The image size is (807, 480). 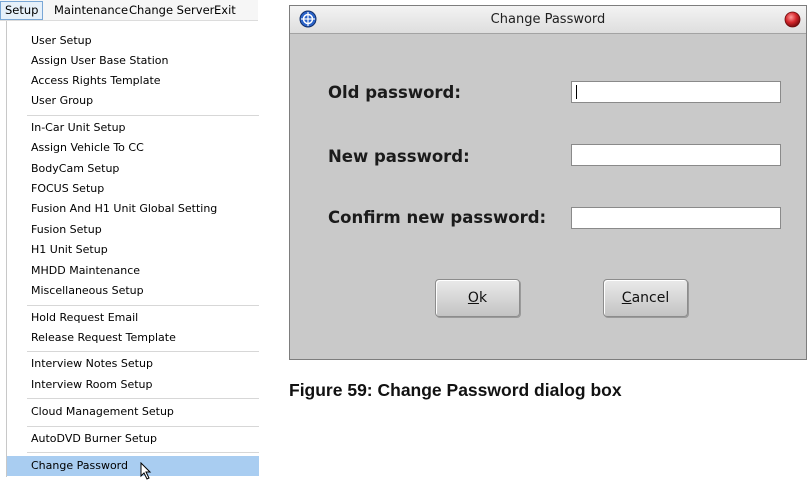 What do you see at coordinates (133, 364) in the screenshot?
I see `menu-item-interview-notes-setup: Interview Notes Setup` at bounding box center [133, 364].